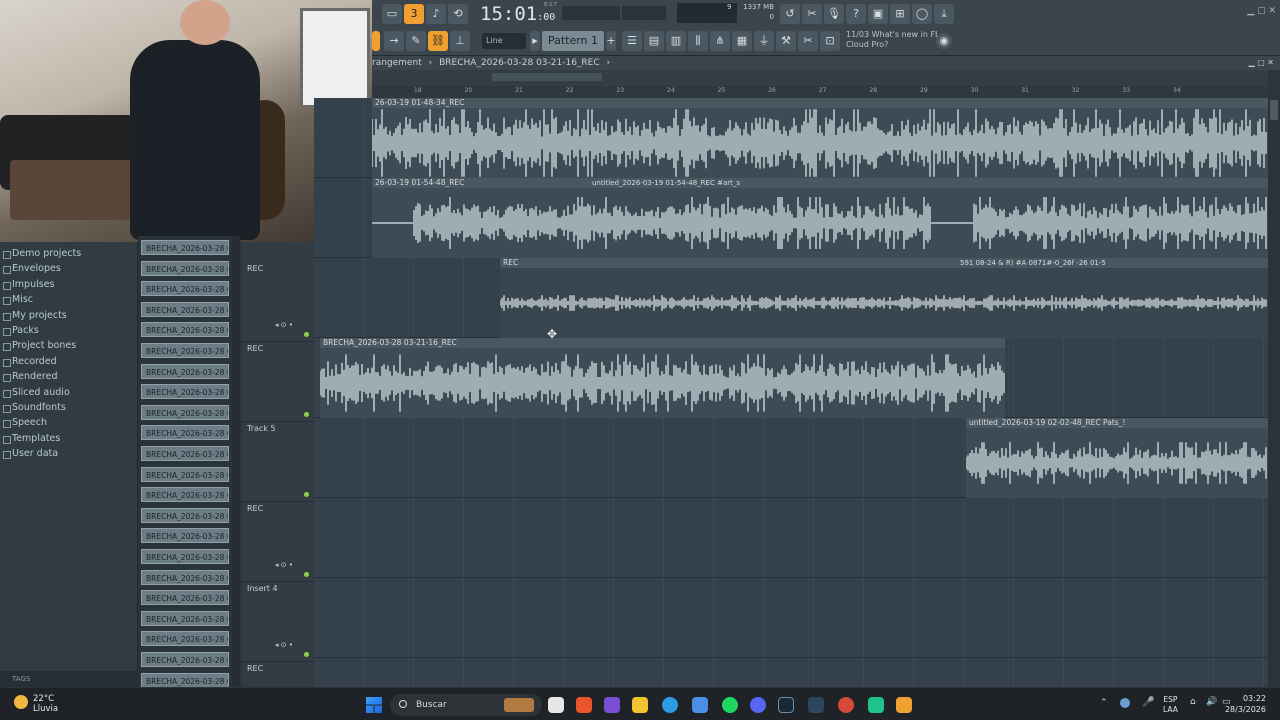  Describe the element at coordinates (394, 41) in the screenshot. I see `arrow-right-icon: →` at that location.